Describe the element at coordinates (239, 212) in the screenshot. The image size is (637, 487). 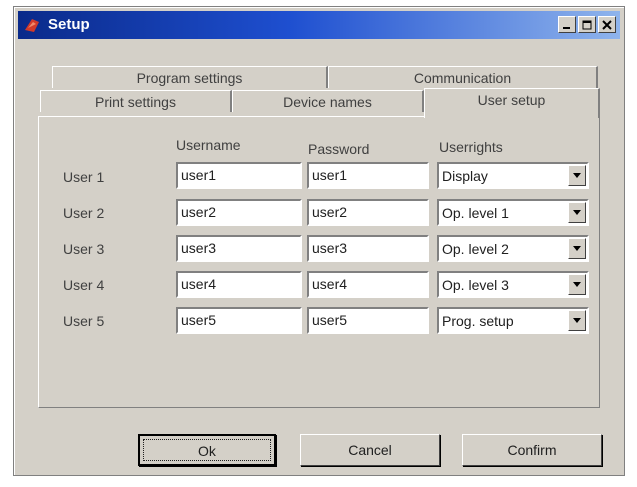
I see `username-input: user2` at that location.